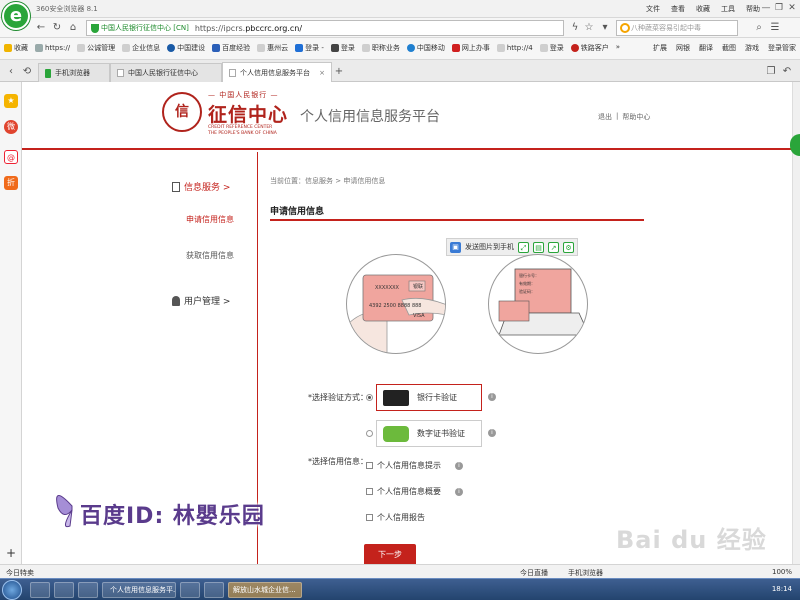 Image resolution: width=800 pixels, height=600 pixels. Describe the element at coordinates (12, 590) in the screenshot. I see `start-button` at that location.